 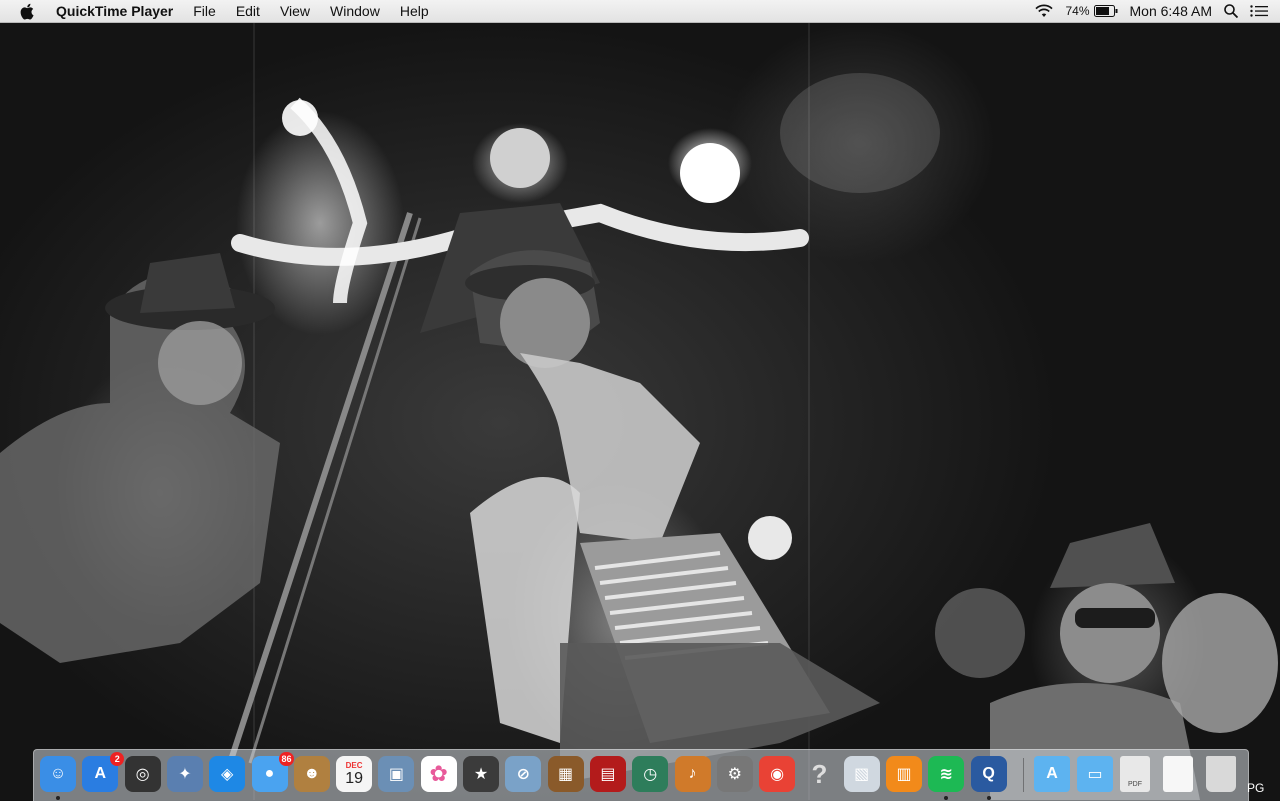 What do you see at coordinates (565, 774) in the screenshot?
I see `dock-photo-booth-icon: ▦` at bounding box center [565, 774].